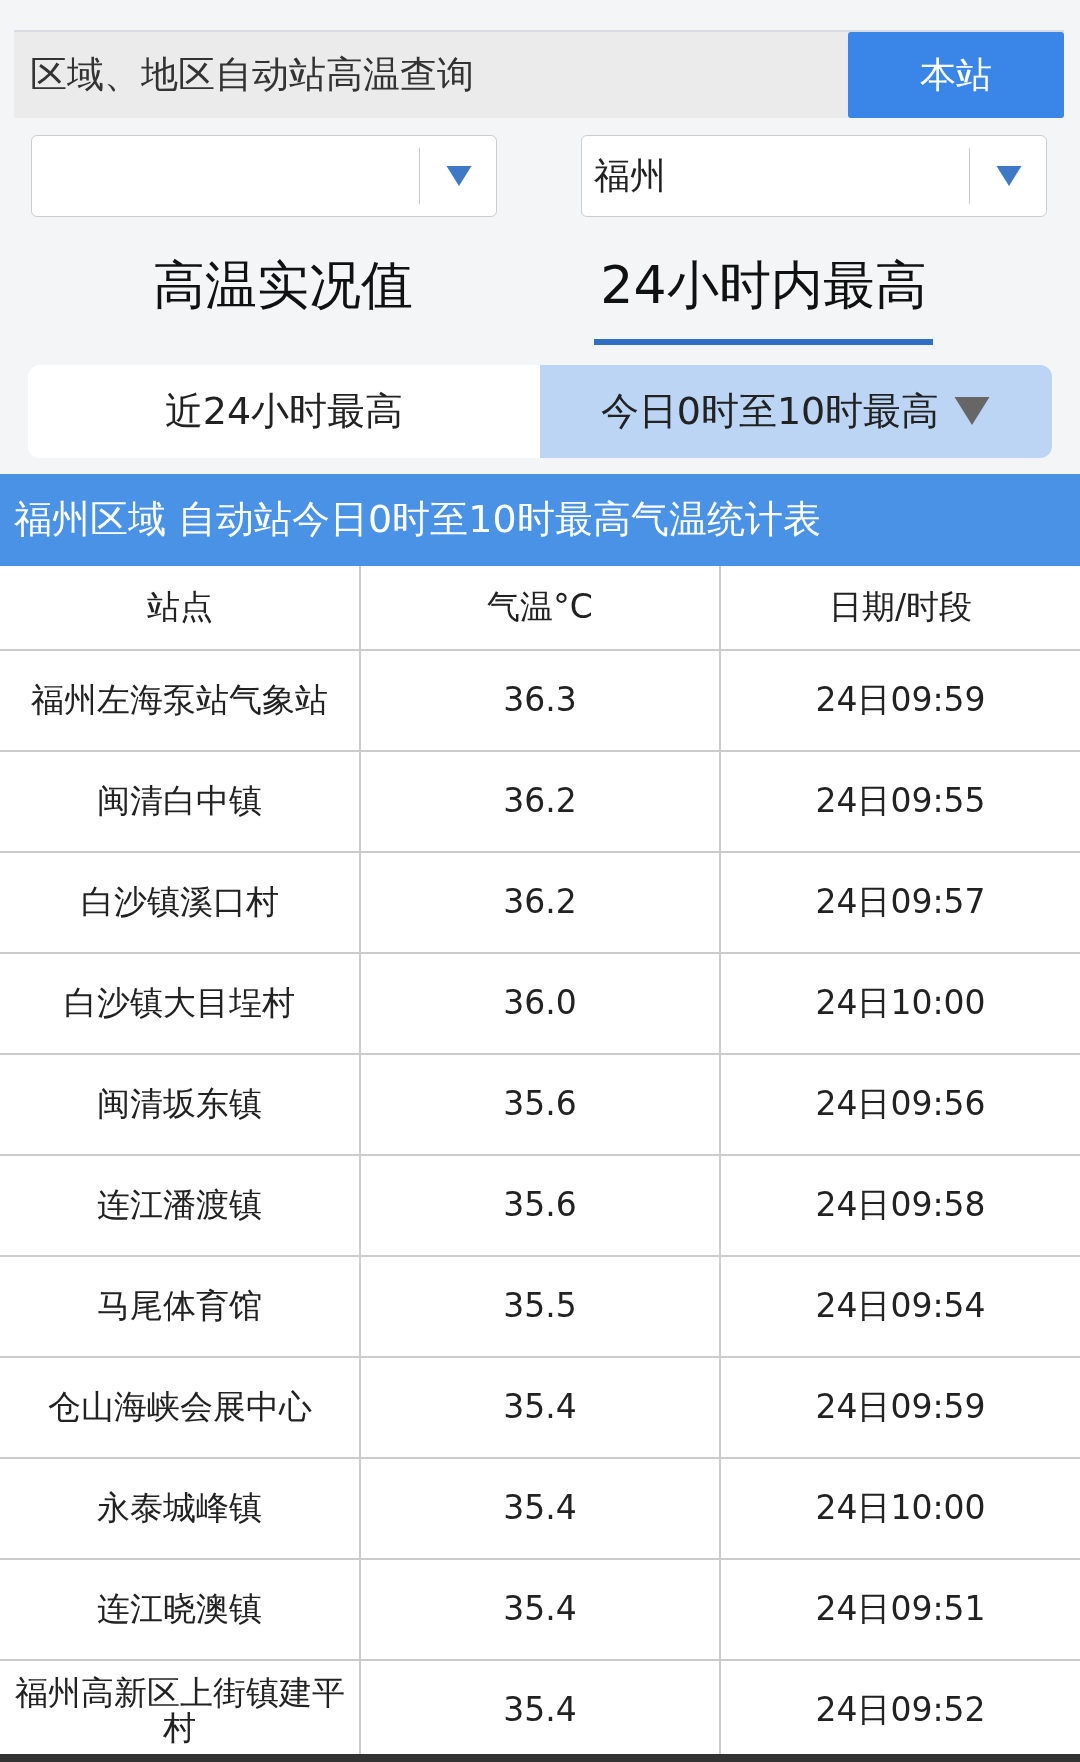 The image size is (1080, 1762). I want to click on table-title: 福州区域 自动站今日0时至10时最高气温统计表, so click(540, 519).